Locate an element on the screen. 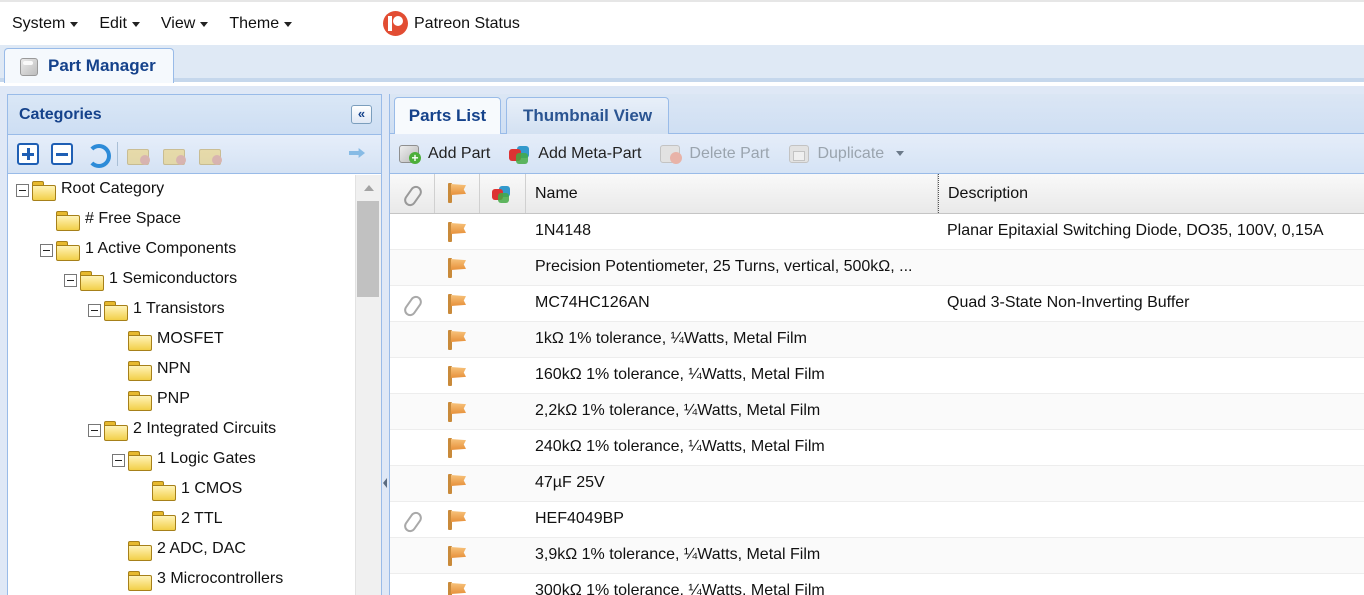 The height and width of the screenshot is (595, 1364). tree-node: PNP is located at coordinates (181, 400).